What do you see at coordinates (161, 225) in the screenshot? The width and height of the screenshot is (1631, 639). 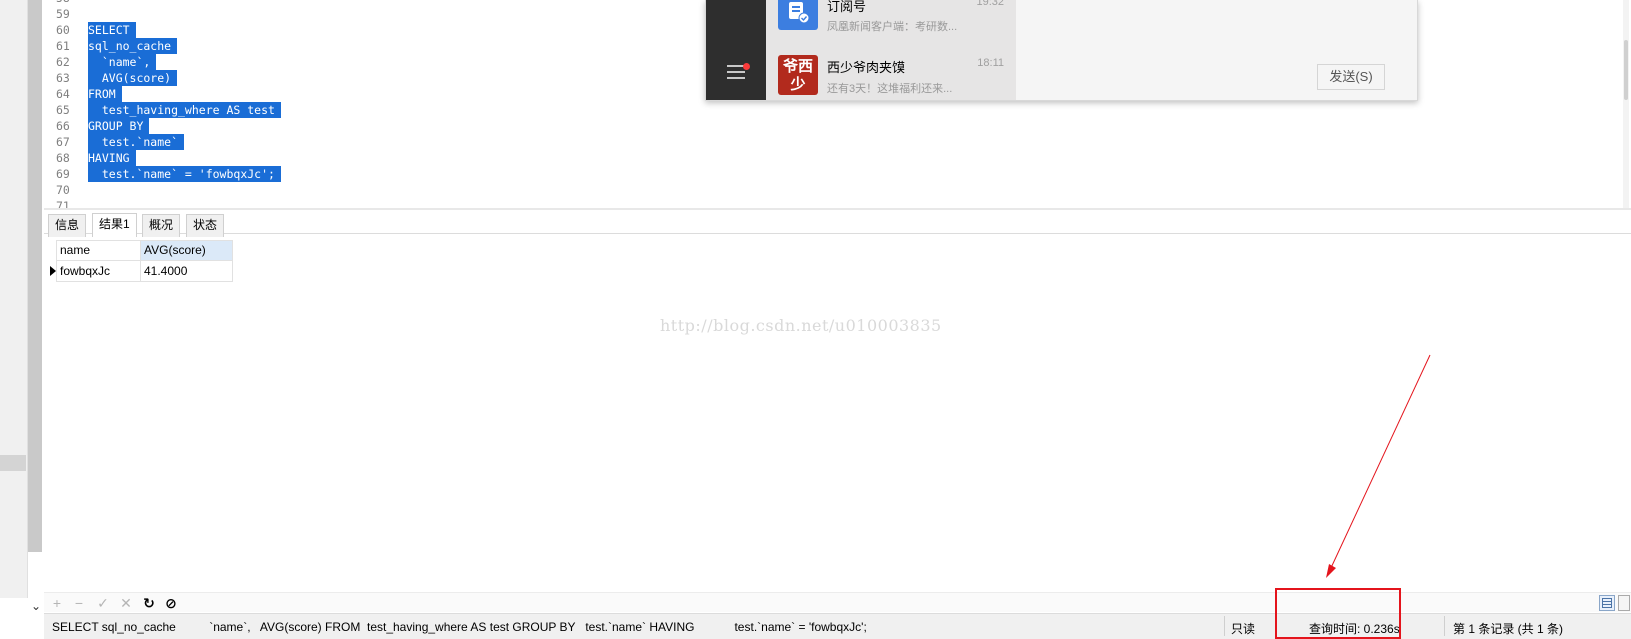 I see `tab-profile: 概况` at bounding box center [161, 225].